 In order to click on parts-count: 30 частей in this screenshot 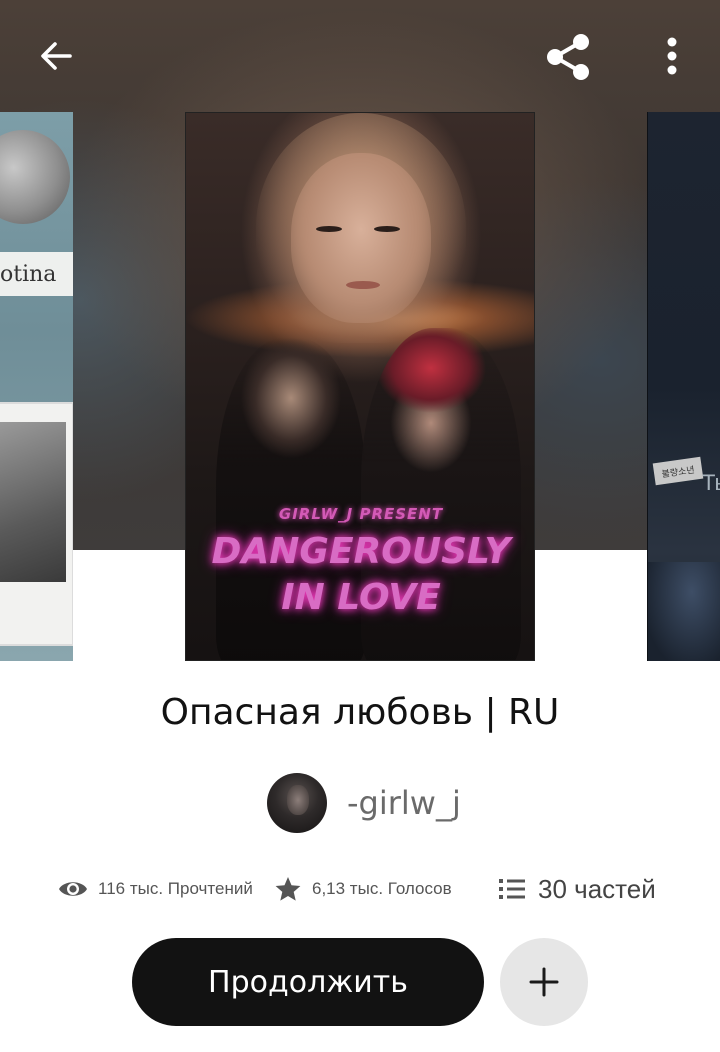, I will do `click(597, 889)`.